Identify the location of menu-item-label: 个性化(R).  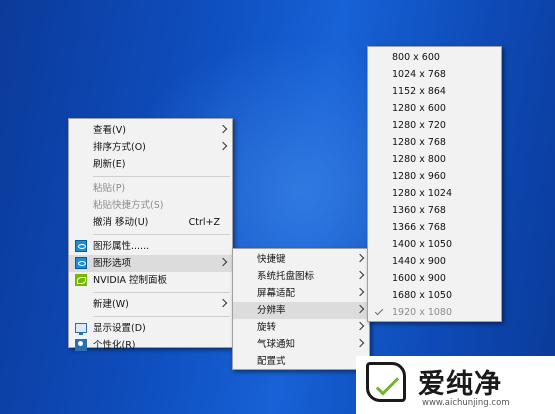
(114, 345).